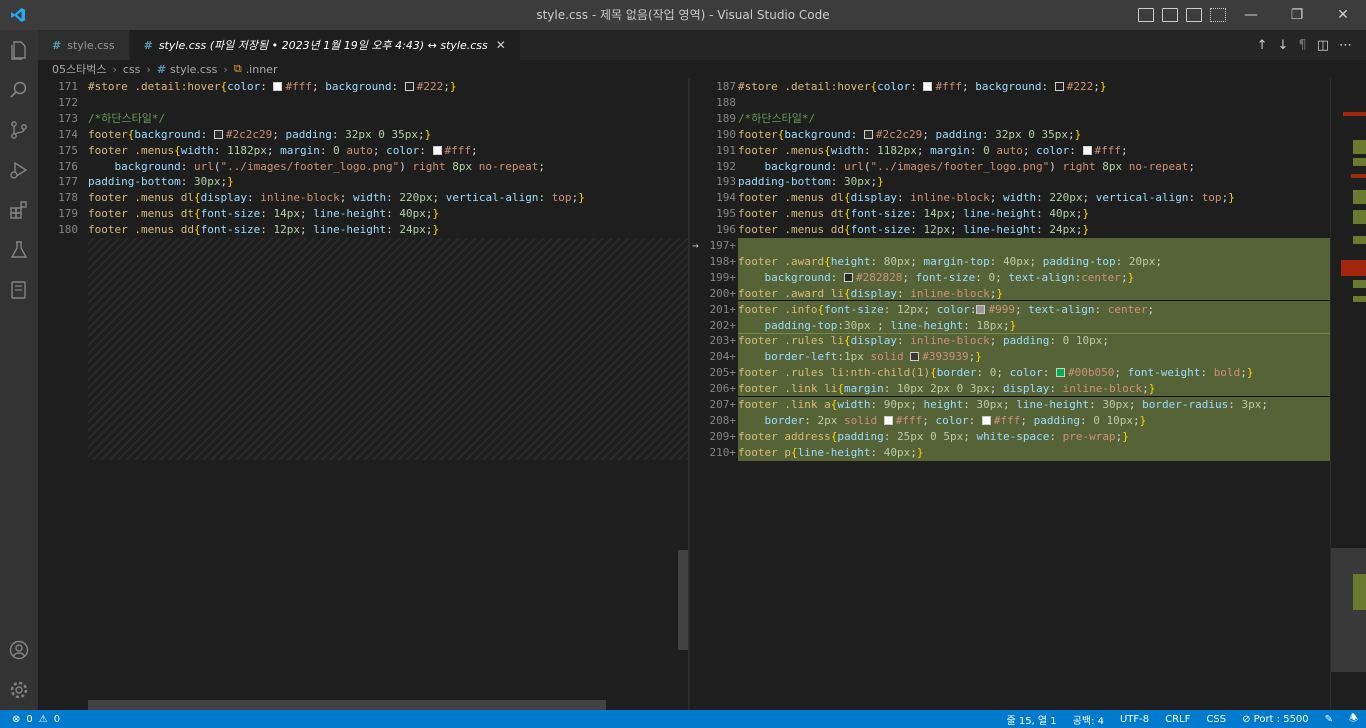 This screenshot has height=728, width=1366. Describe the element at coordinates (1177, 719) in the screenshot. I see `end-of-line: CRLF` at that location.